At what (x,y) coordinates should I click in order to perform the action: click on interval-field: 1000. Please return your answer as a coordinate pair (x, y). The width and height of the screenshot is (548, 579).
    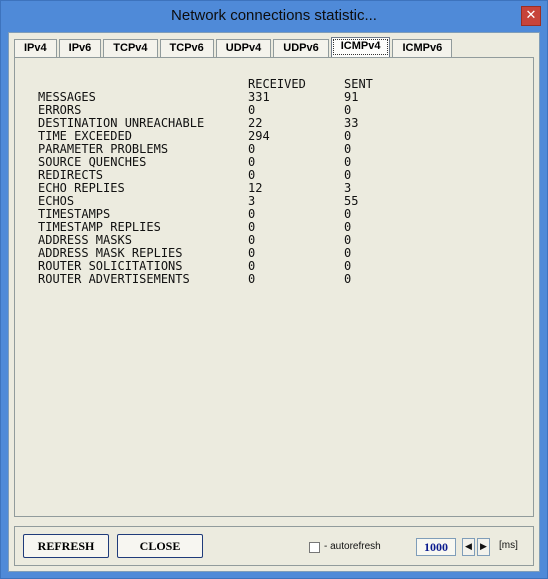
    Looking at the image, I should click on (436, 547).